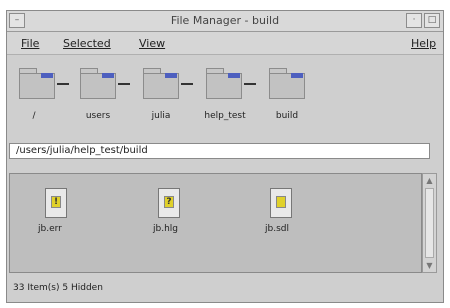 The width and height of the screenshot is (450, 308). What do you see at coordinates (58, 288) in the screenshot?
I see `status-bar: 33 Item(s) 5 Hidden` at bounding box center [58, 288].